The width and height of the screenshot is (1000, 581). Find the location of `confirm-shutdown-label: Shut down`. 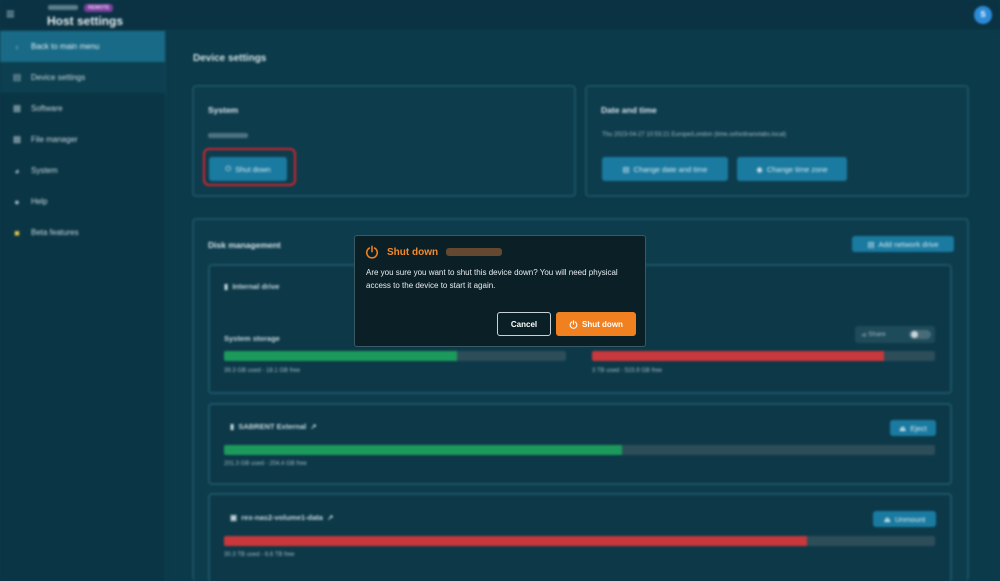

confirm-shutdown-label: Shut down is located at coordinates (602, 324).